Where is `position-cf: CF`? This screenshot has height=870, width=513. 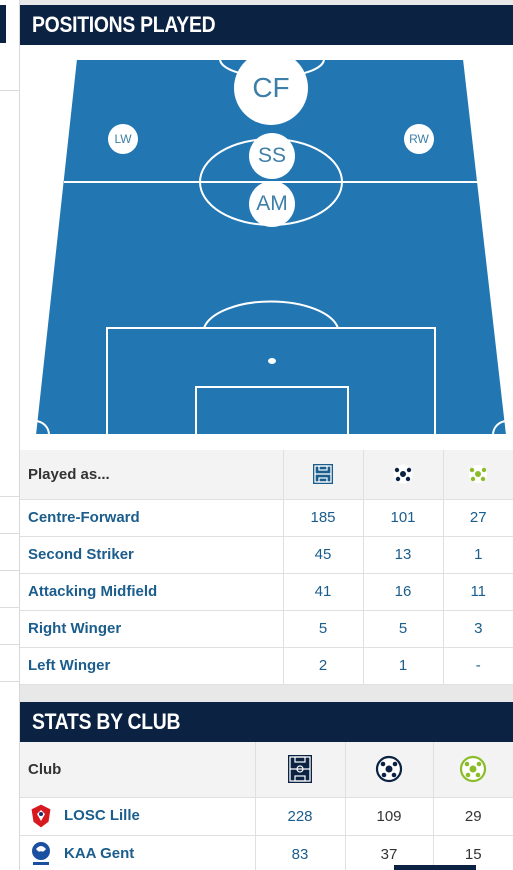
position-cf: CF is located at coordinates (271, 88).